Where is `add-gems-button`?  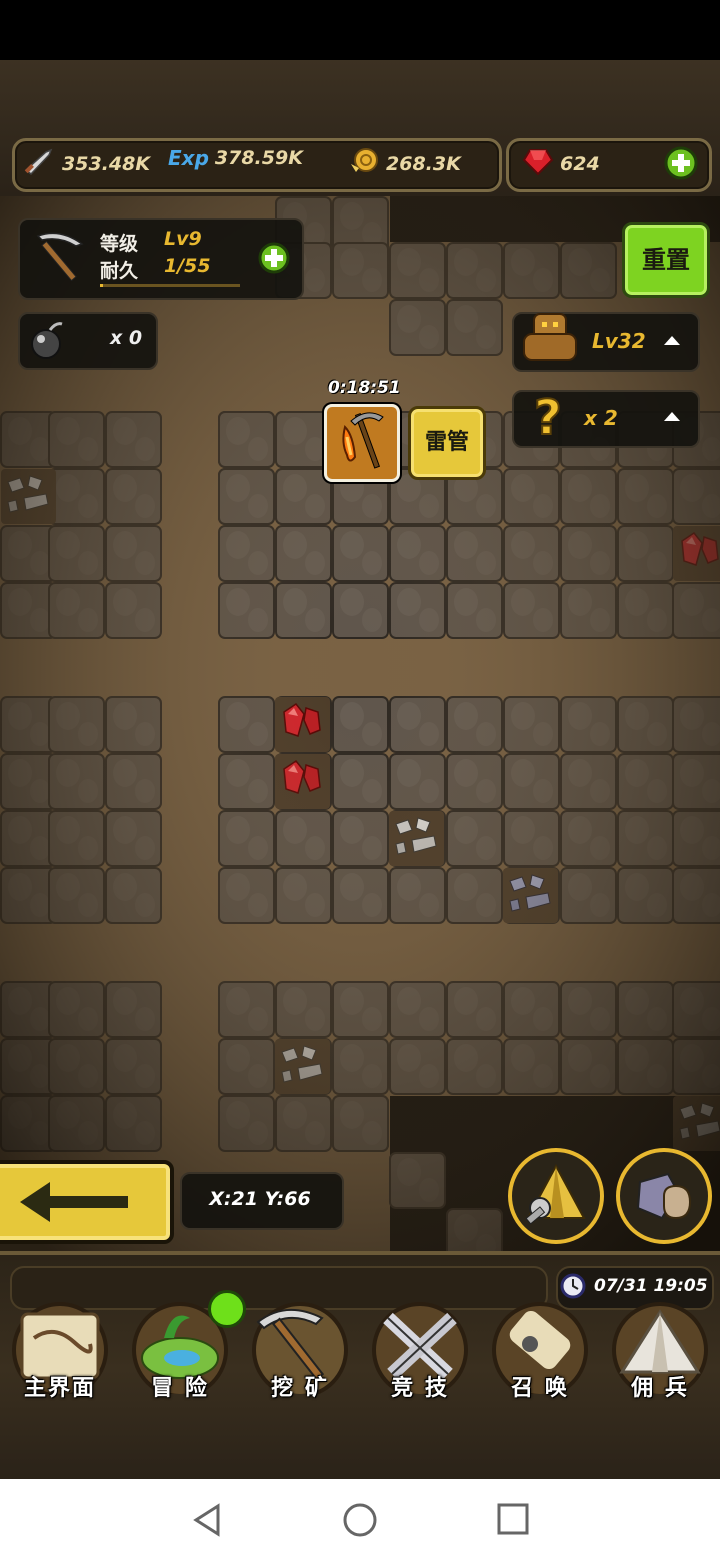
add-gems-button is located at coordinates (681, 163).